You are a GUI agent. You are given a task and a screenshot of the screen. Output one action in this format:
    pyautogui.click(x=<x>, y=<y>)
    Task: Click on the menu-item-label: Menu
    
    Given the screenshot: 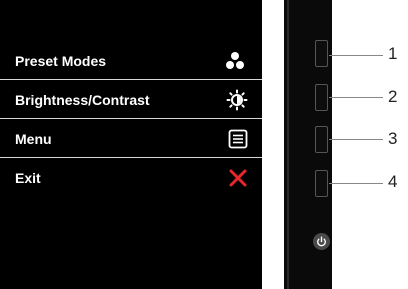 What is the action you would take?
    pyautogui.click(x=33, y=139)
    